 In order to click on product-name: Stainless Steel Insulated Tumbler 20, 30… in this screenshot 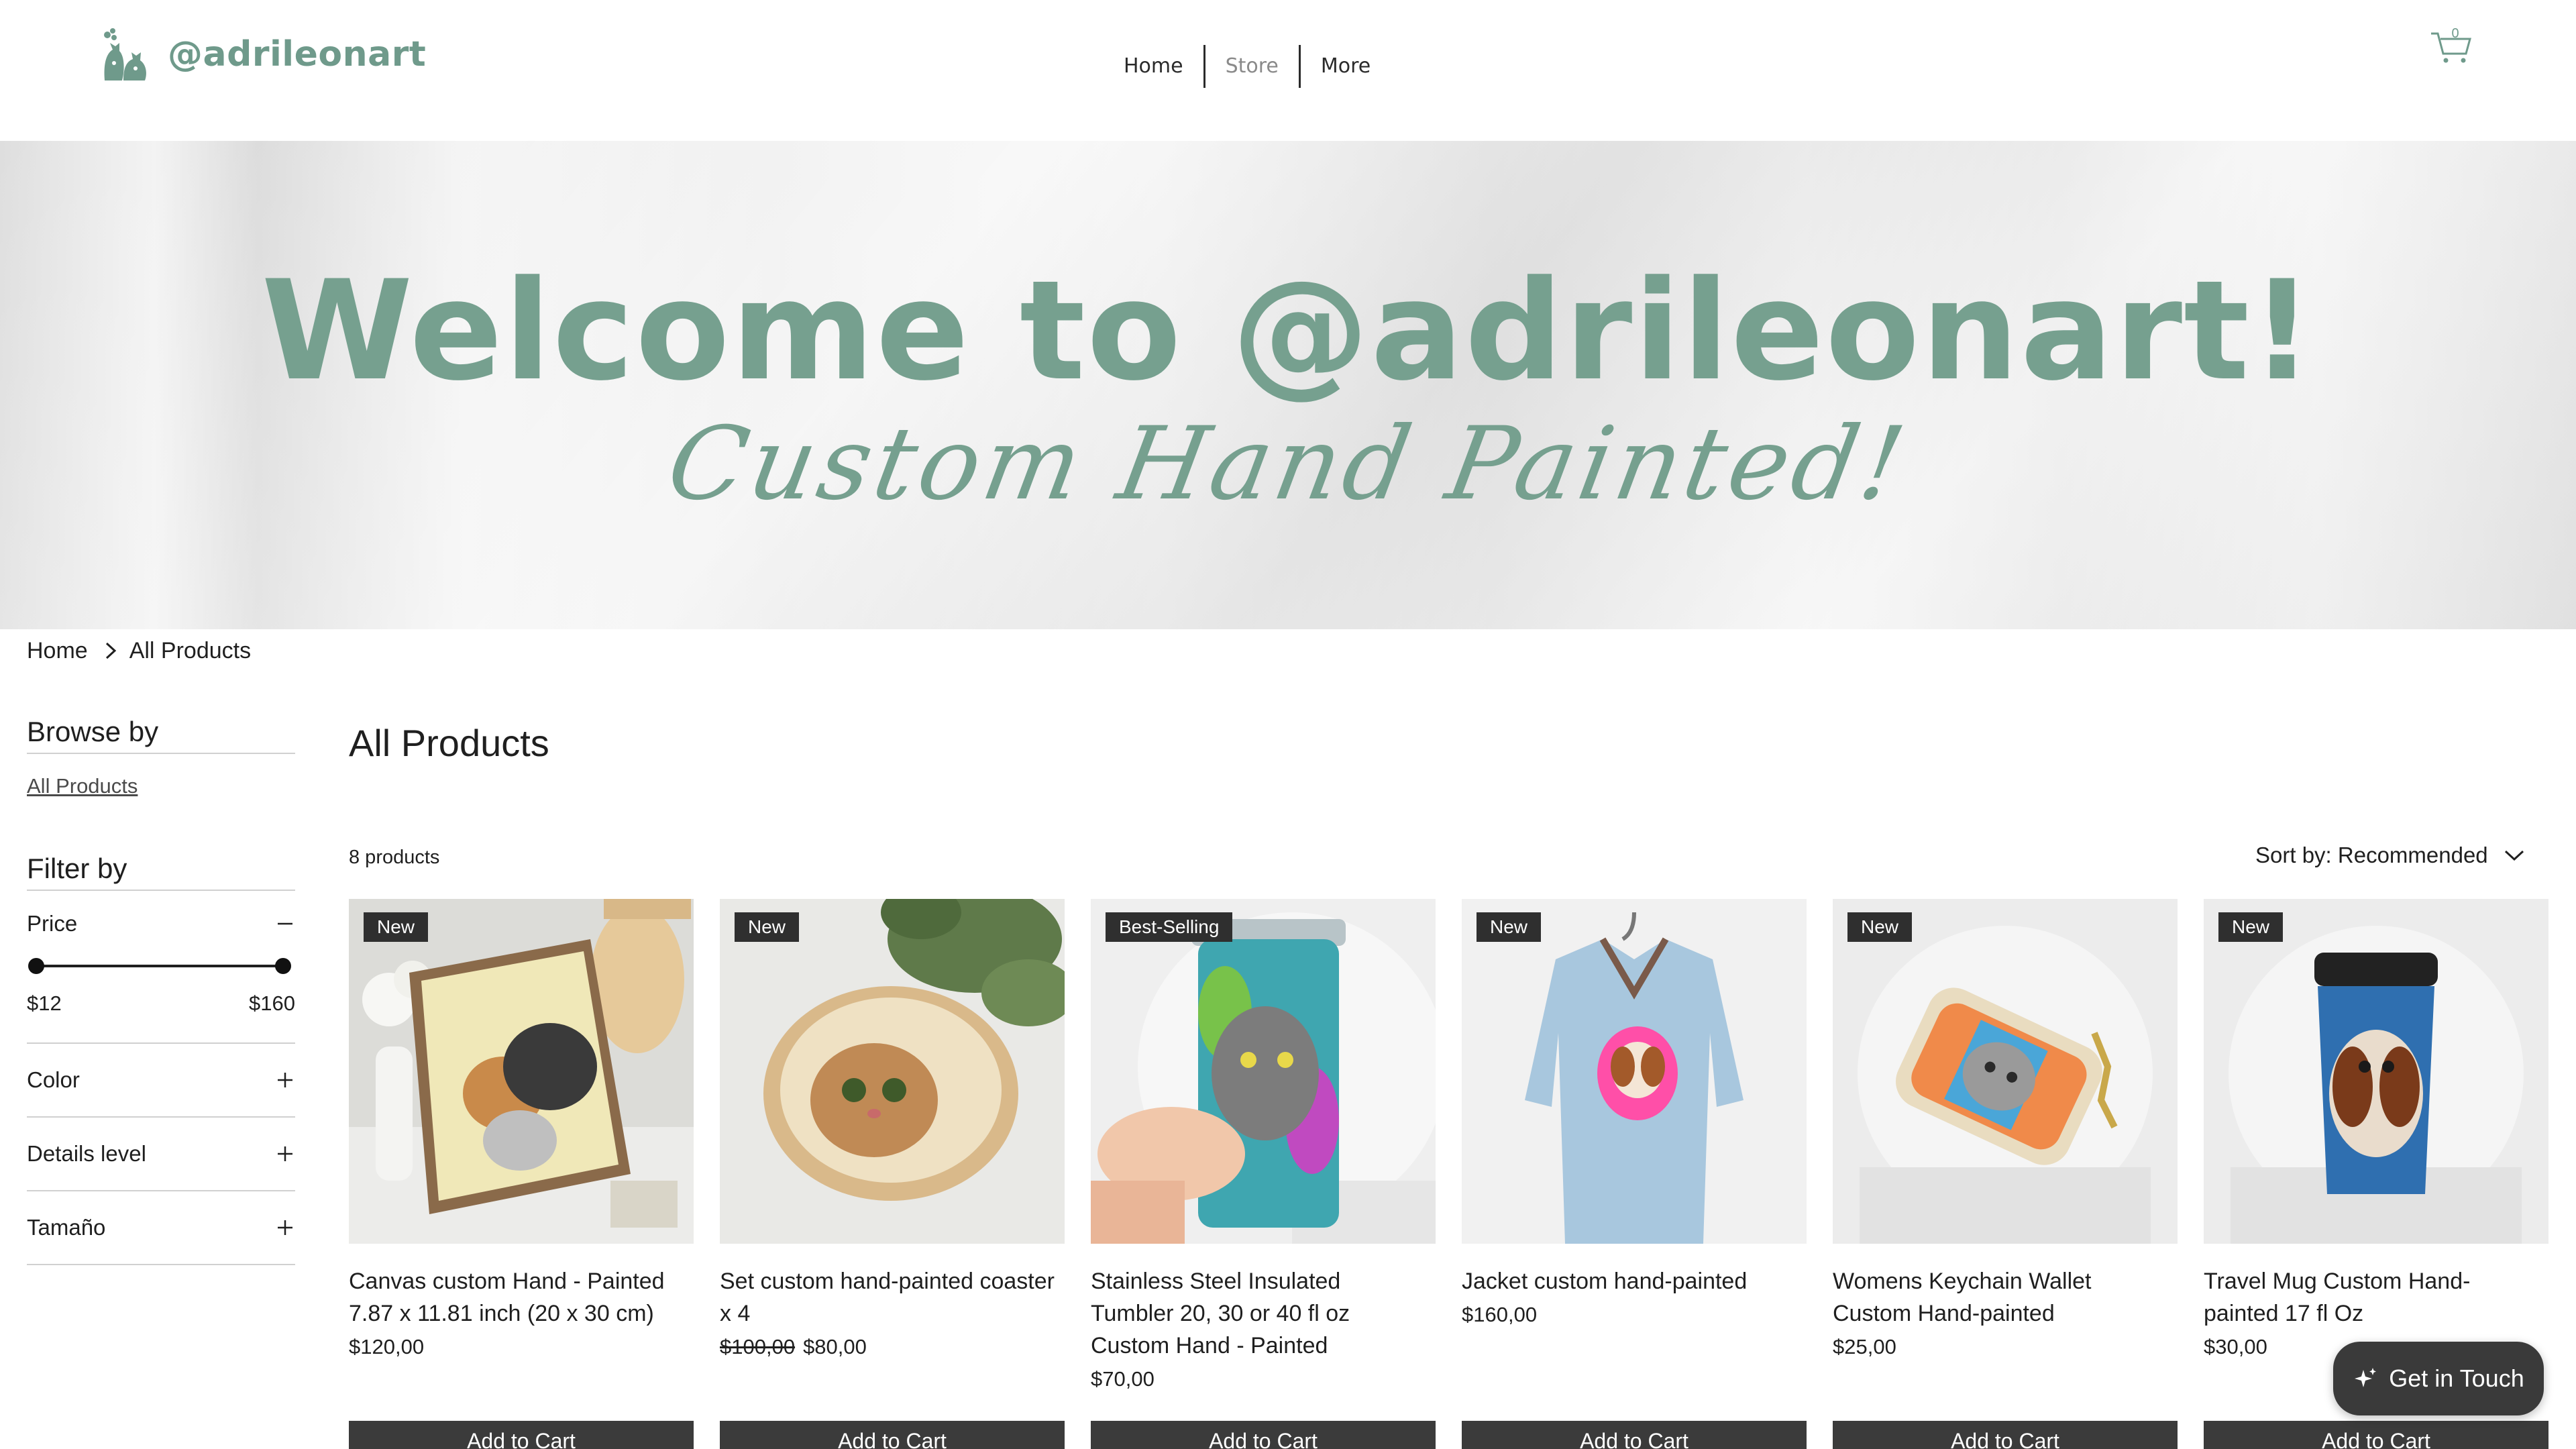, I will do `click(1258, 1313)`.